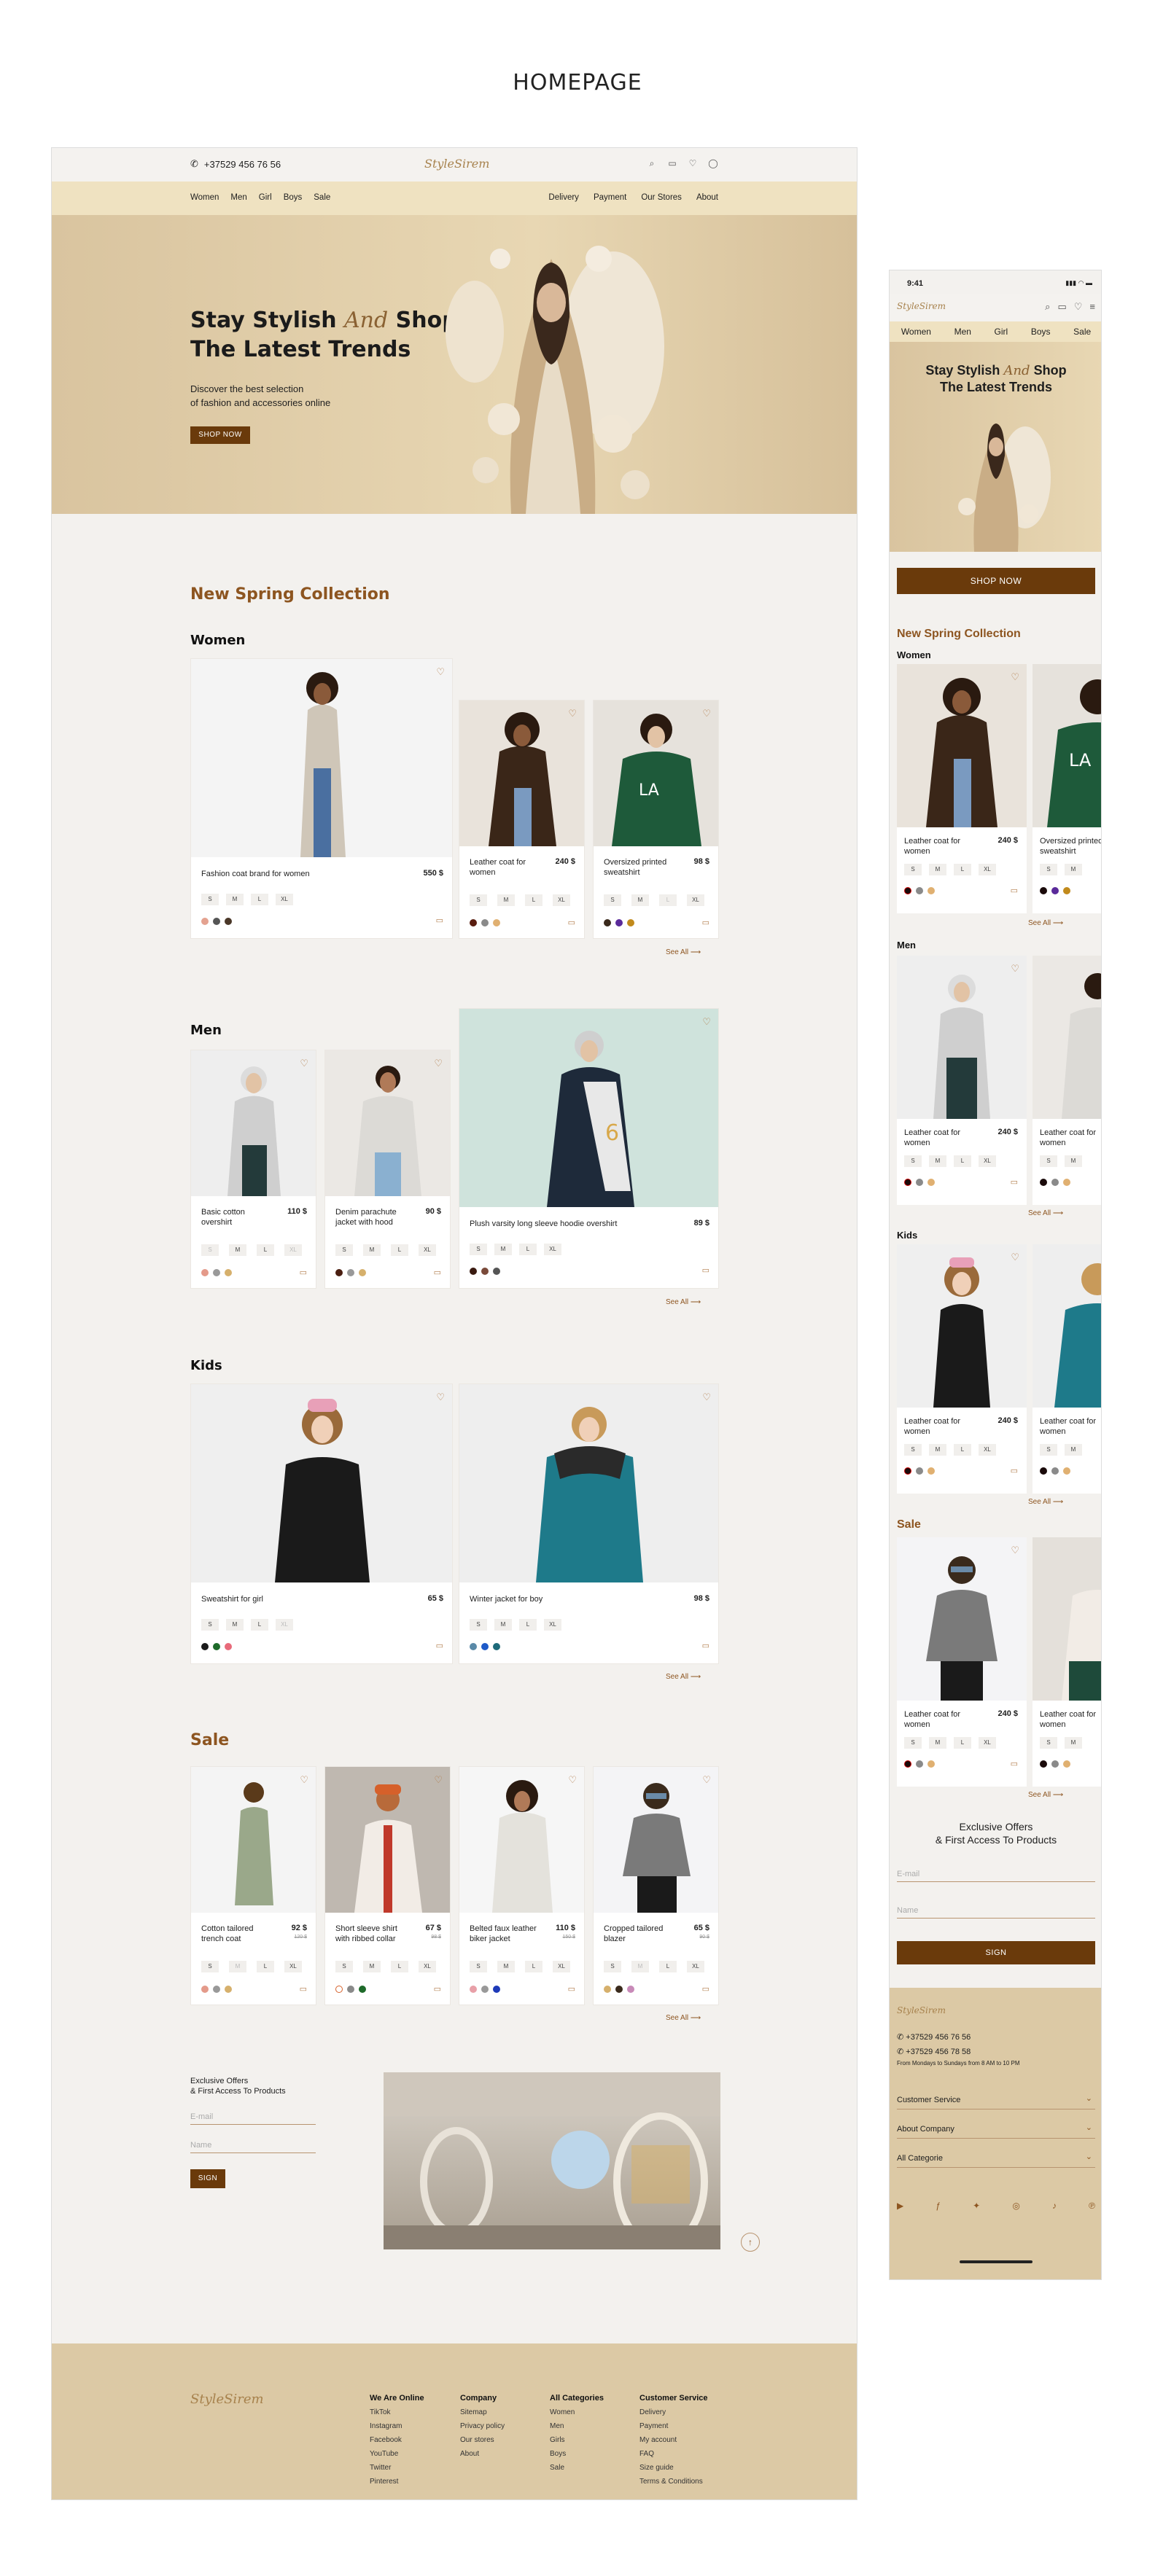 This screenshot has height=2576, width=1155. What do you see at coordinates (238, 197) in the screenshot?
I see `nav-men: Men` at bounding box center [238, 197].